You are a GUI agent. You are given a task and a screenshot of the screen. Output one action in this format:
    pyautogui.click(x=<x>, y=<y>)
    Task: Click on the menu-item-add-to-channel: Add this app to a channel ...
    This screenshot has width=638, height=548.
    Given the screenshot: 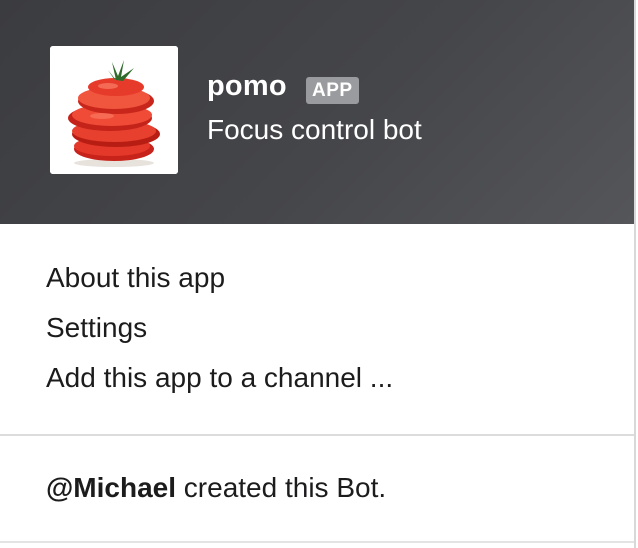 What is the action you would take?
    pyautogui.click(x=219, y=378)
    